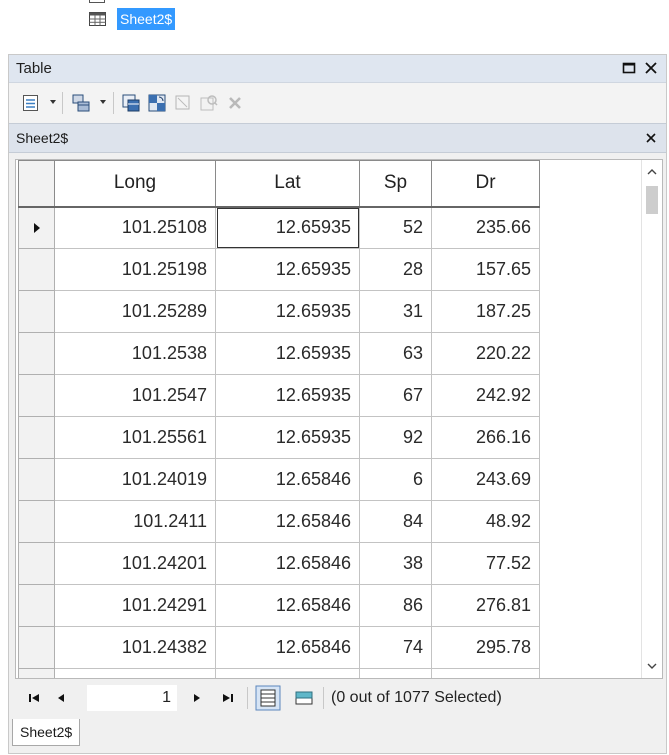  I want to click on bottom-tab-sheet2: Sheet2$, so click(46, 732).